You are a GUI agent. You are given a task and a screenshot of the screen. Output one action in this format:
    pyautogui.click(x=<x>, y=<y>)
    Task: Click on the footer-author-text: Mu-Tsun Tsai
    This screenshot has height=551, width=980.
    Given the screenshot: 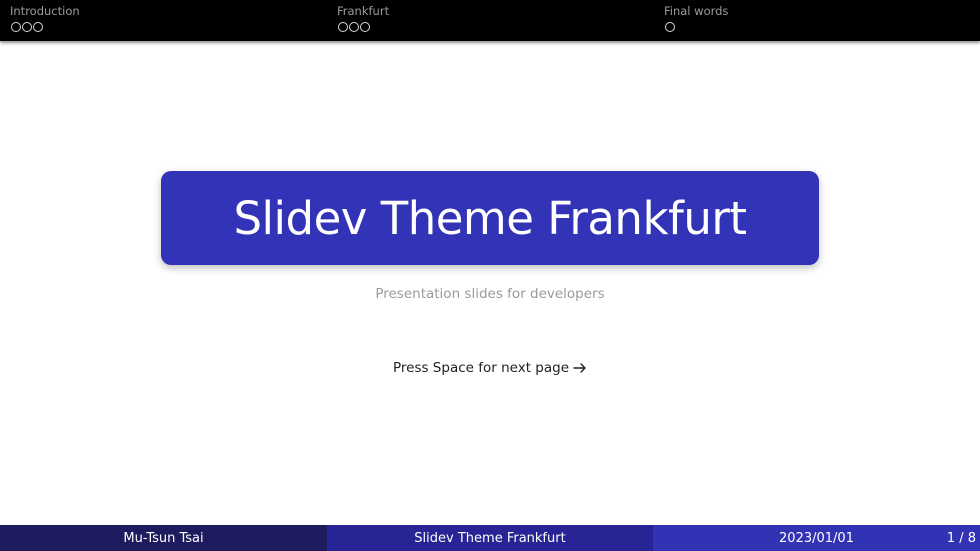 What is the action you would take?
    pyautogui.click(x=163, y=538)
    